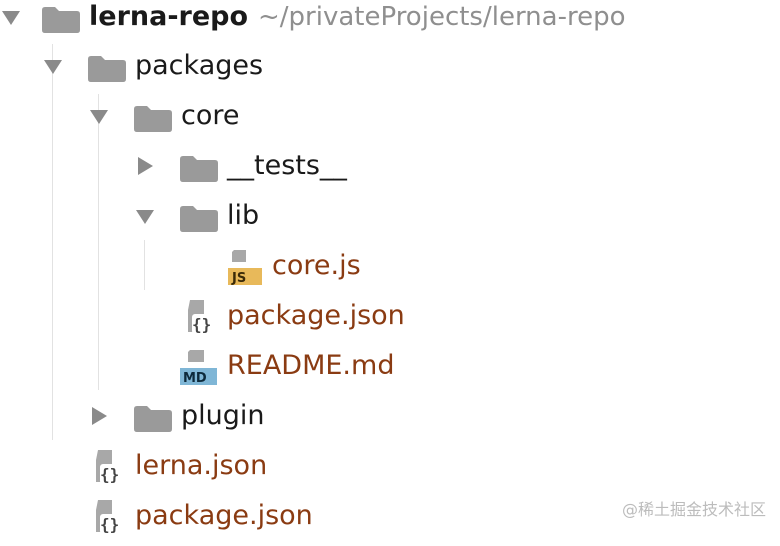 The width and height of the screenshot is (780, 546). What do you see at coordinates (442, 17) in the screenshot?
I see `project-path: ~/privateProjects/lerna-repo` at bounding box center [442, 17].